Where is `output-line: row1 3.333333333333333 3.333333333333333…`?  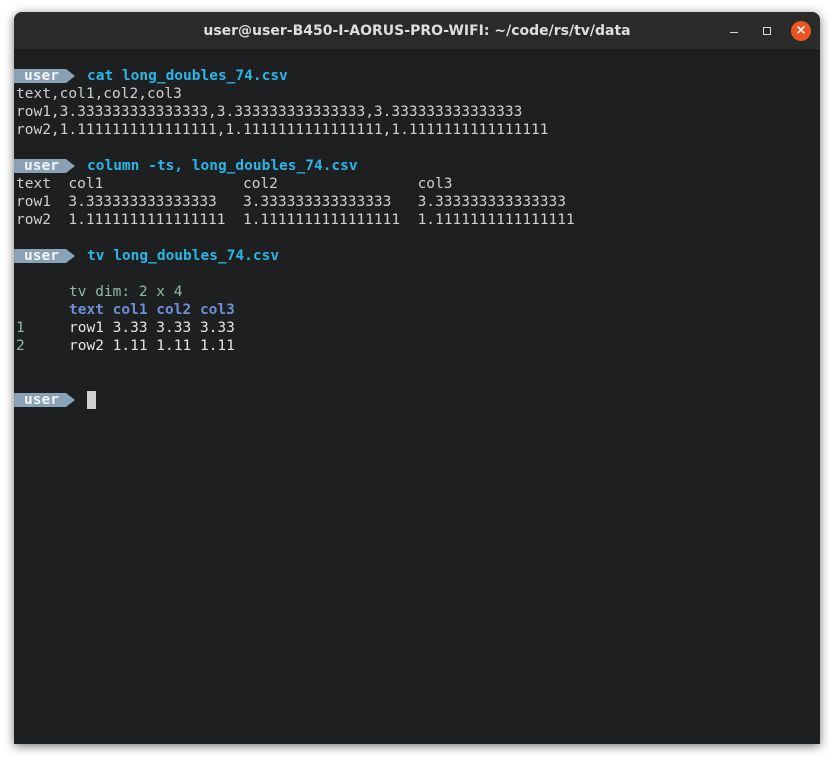 output-line: row1 3.333333333333333 3.333333333333333… is located at coordinates (291, 202).